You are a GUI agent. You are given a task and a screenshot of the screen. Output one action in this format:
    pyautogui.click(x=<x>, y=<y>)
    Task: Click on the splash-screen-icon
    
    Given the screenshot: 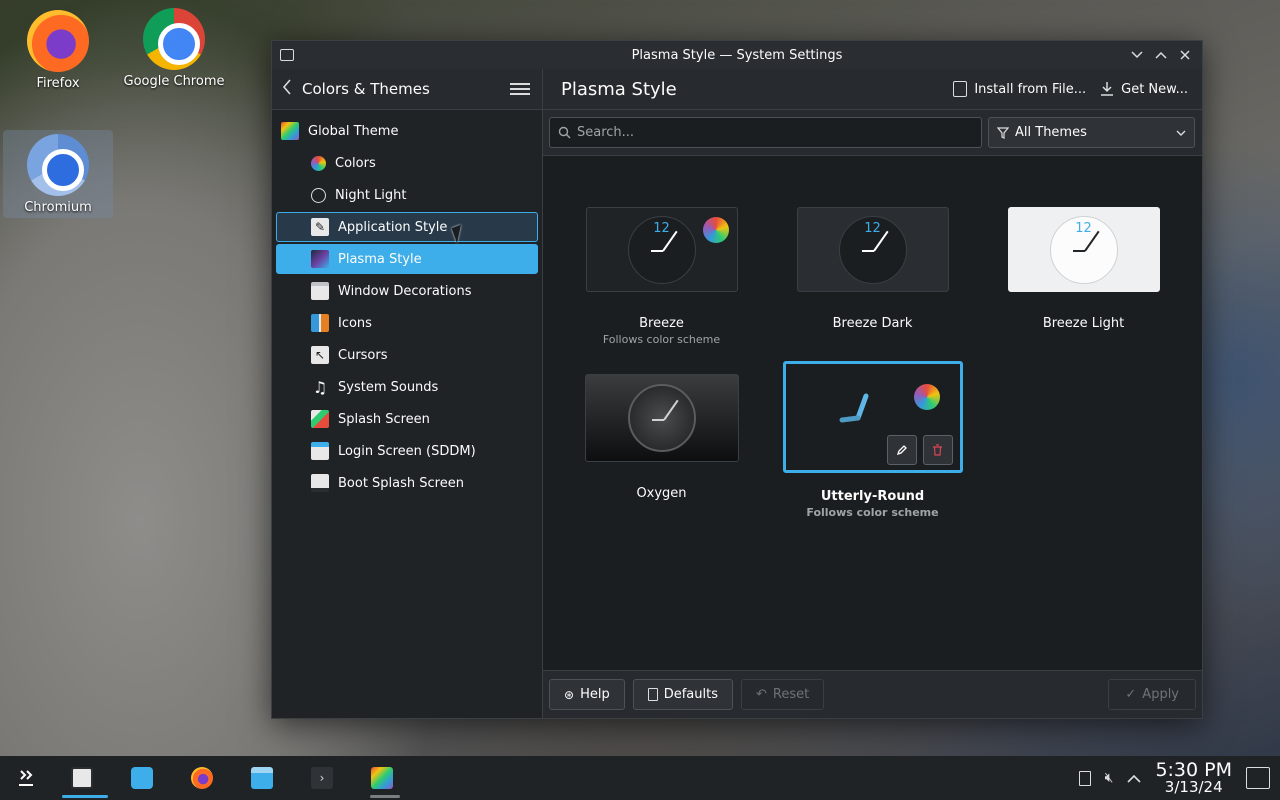 What is the action you would take?
    pyautogui.click(x=320, y=419)
    